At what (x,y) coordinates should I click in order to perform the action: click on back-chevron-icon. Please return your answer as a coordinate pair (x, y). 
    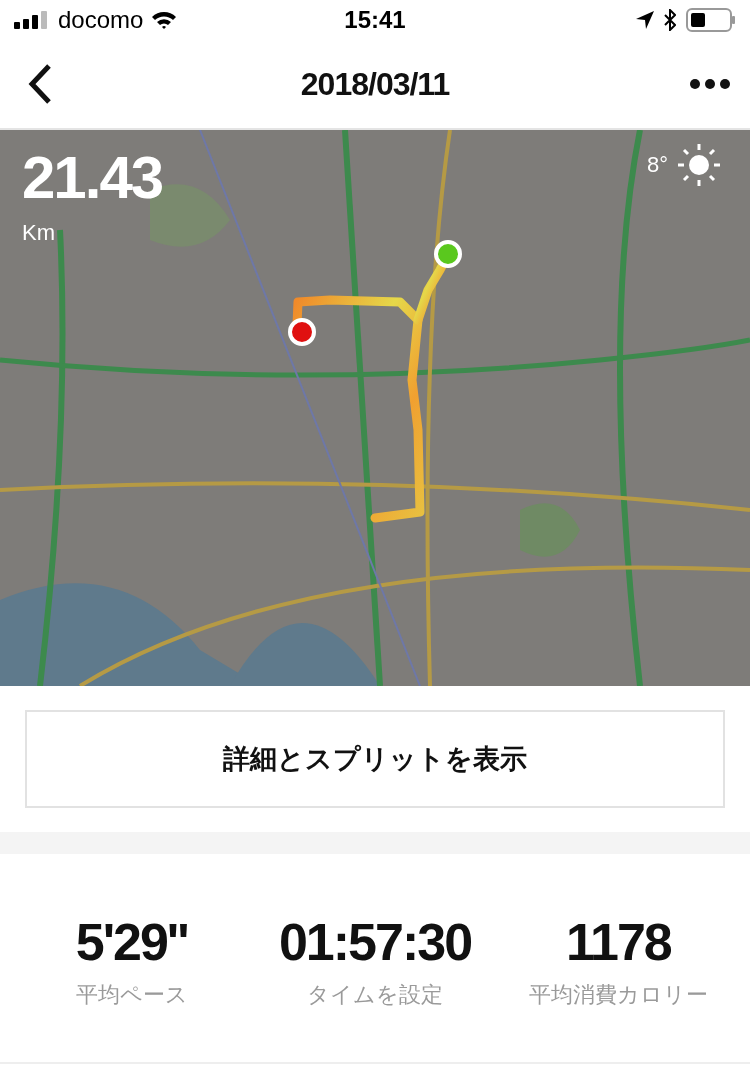
    Looking at the image, I should click on (40, 84).